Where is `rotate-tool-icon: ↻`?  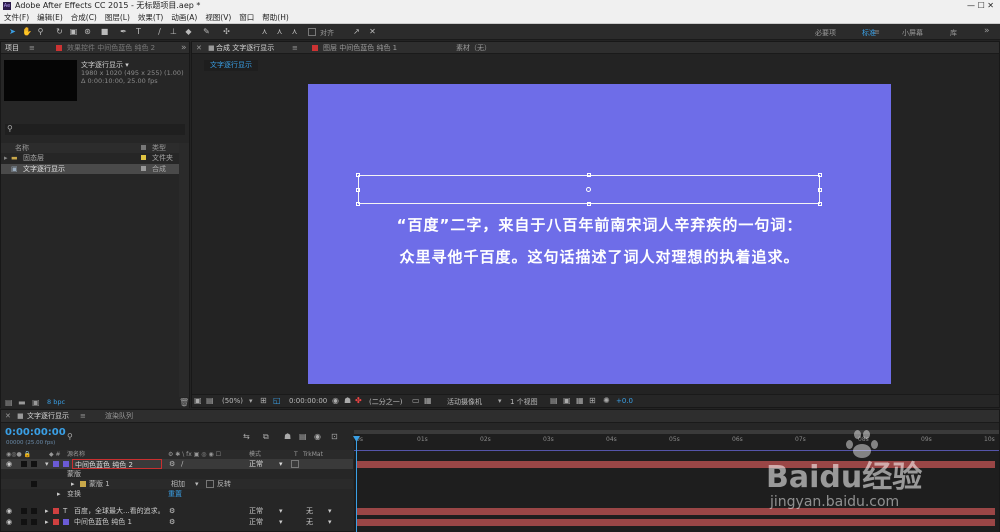 rotate-tool-icon: ↻ is located at coordinates (59, 31).